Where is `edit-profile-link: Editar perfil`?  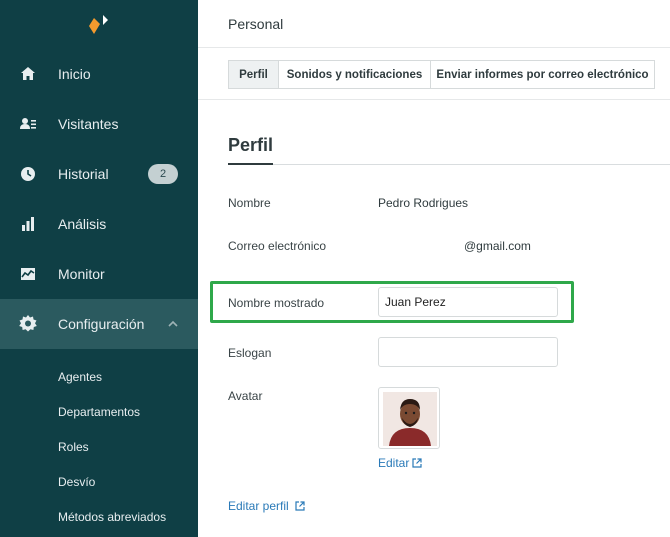 edit-profile-link: Editar perfil is located at coordinates (266, 506).